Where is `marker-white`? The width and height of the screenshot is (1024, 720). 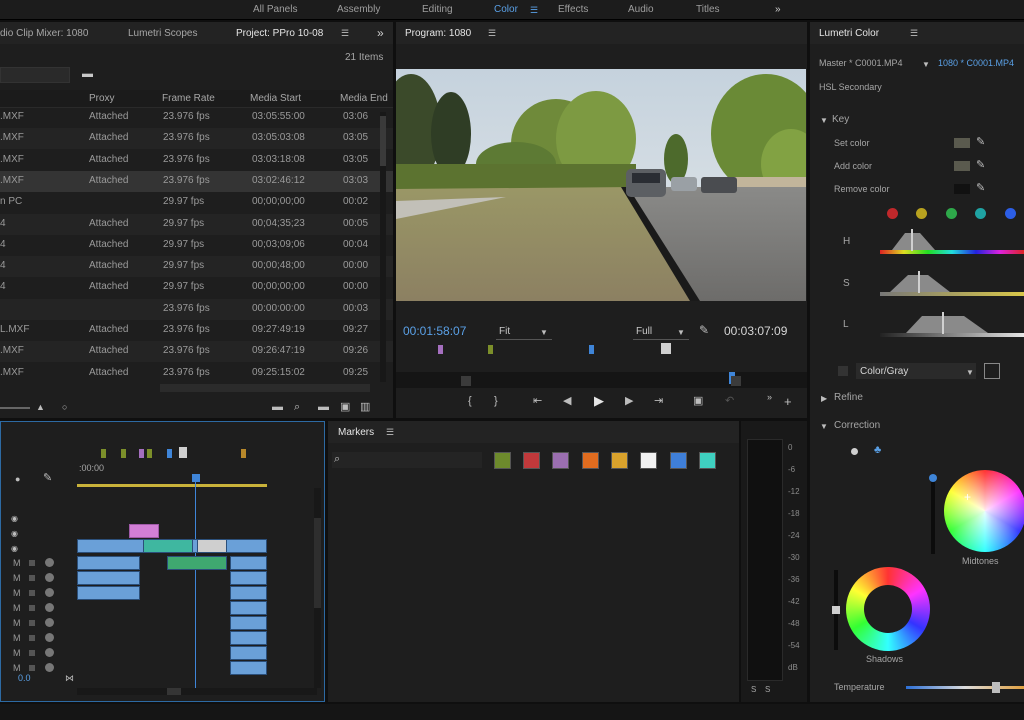 marker-white is located at coordinates (666, 348).